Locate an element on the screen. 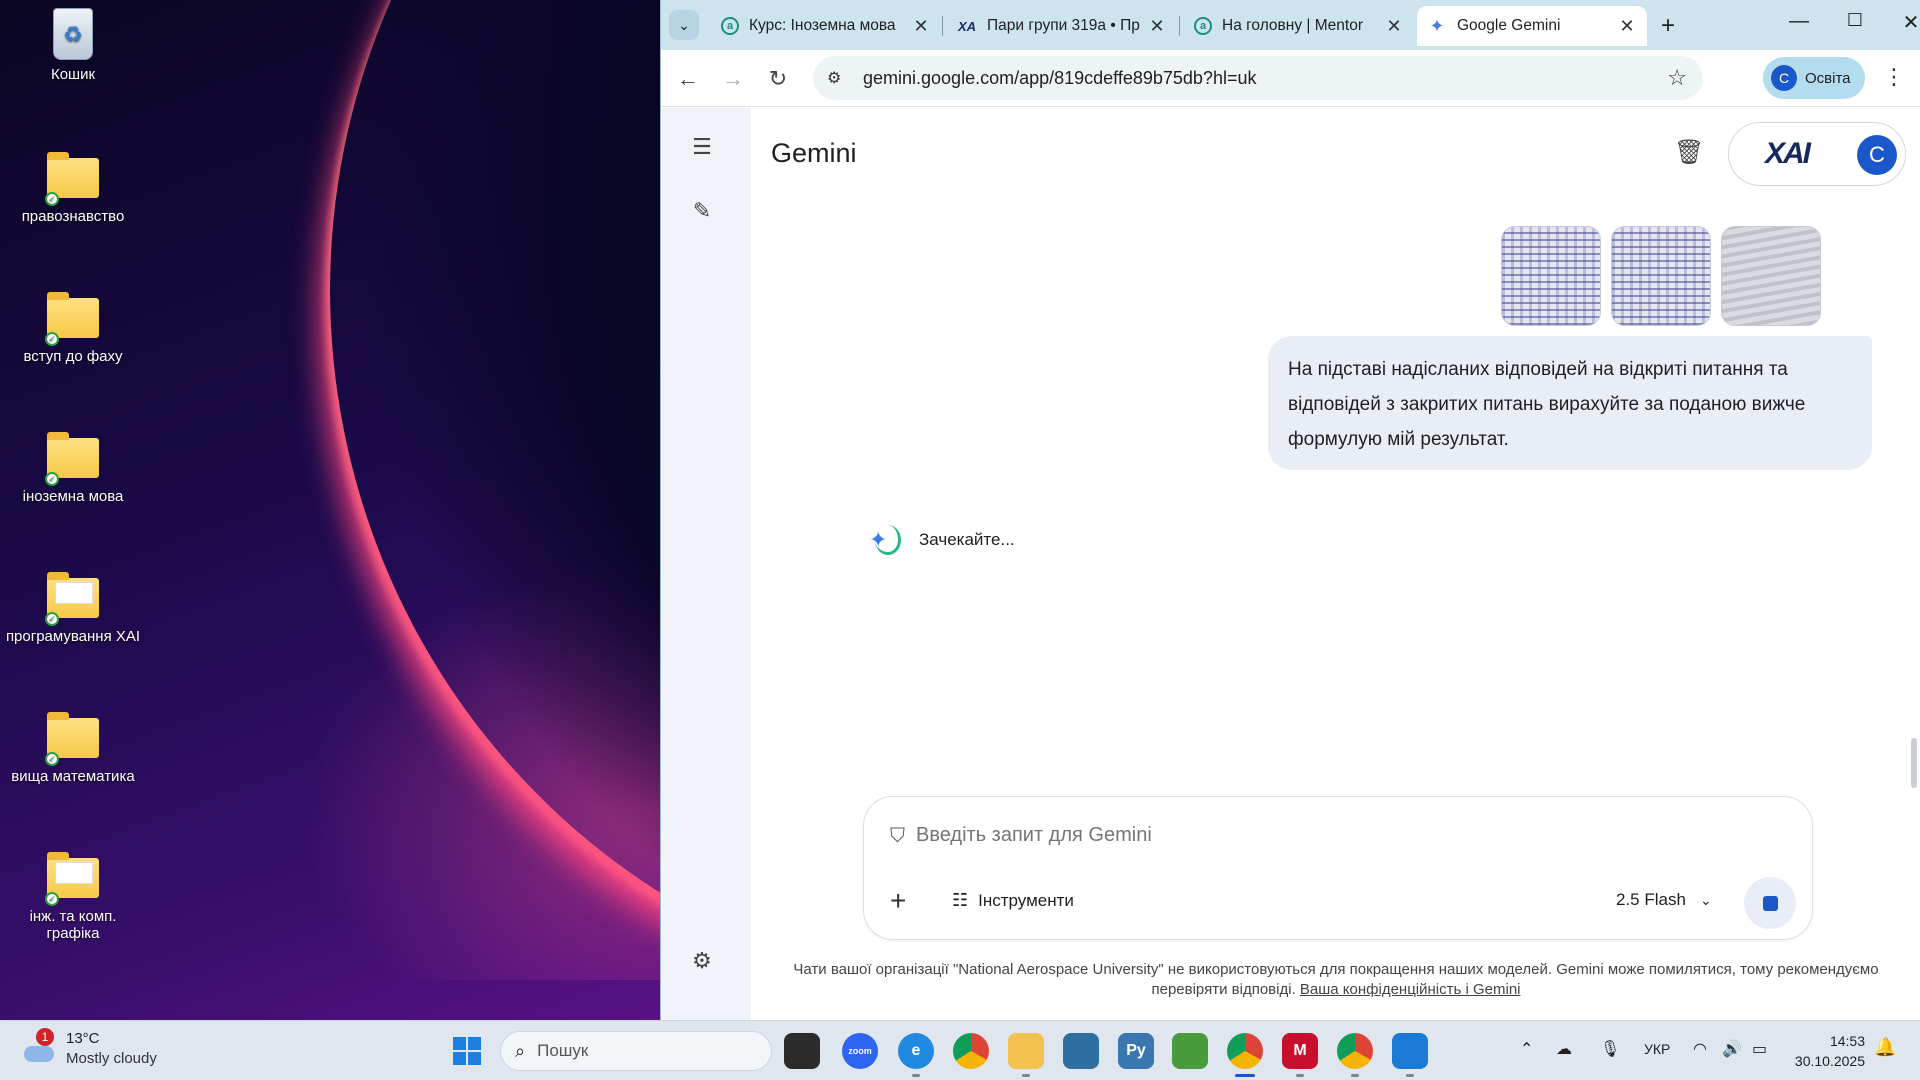  model-label: 2.5 Flash is located at coordinates (1651, 899).